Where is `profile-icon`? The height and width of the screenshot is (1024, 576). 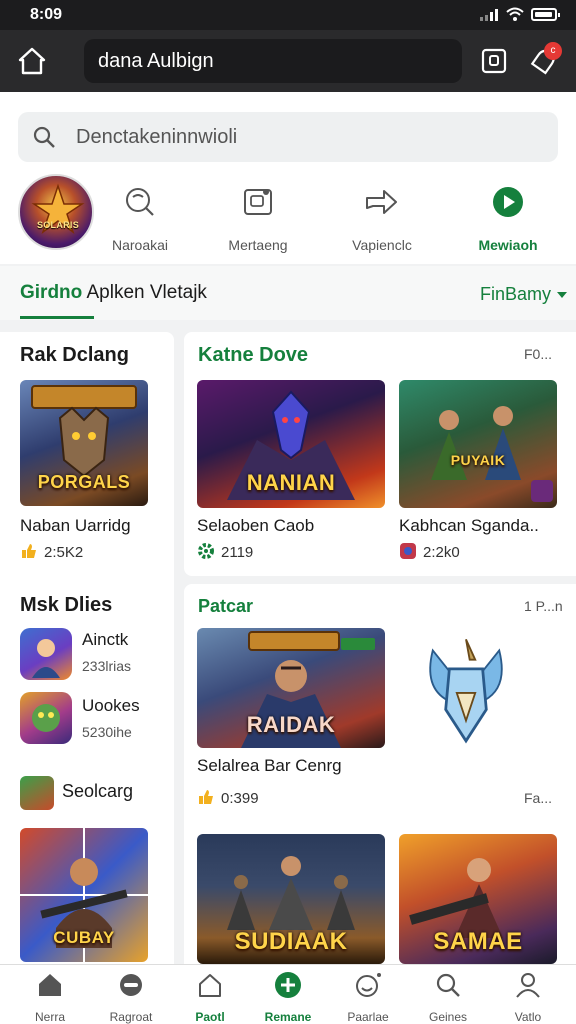
profile-icon is located at coordinates (528, 985).